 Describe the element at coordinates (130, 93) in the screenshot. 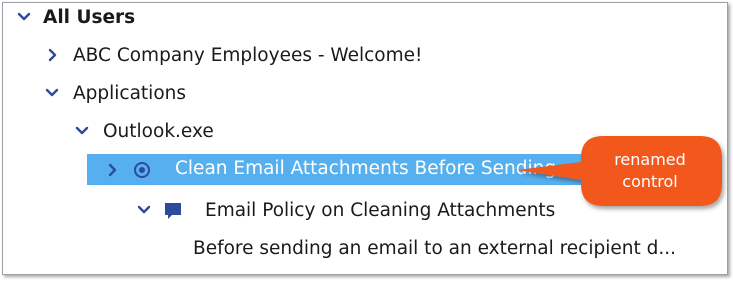

I see `tree-label: Applications` at that location.